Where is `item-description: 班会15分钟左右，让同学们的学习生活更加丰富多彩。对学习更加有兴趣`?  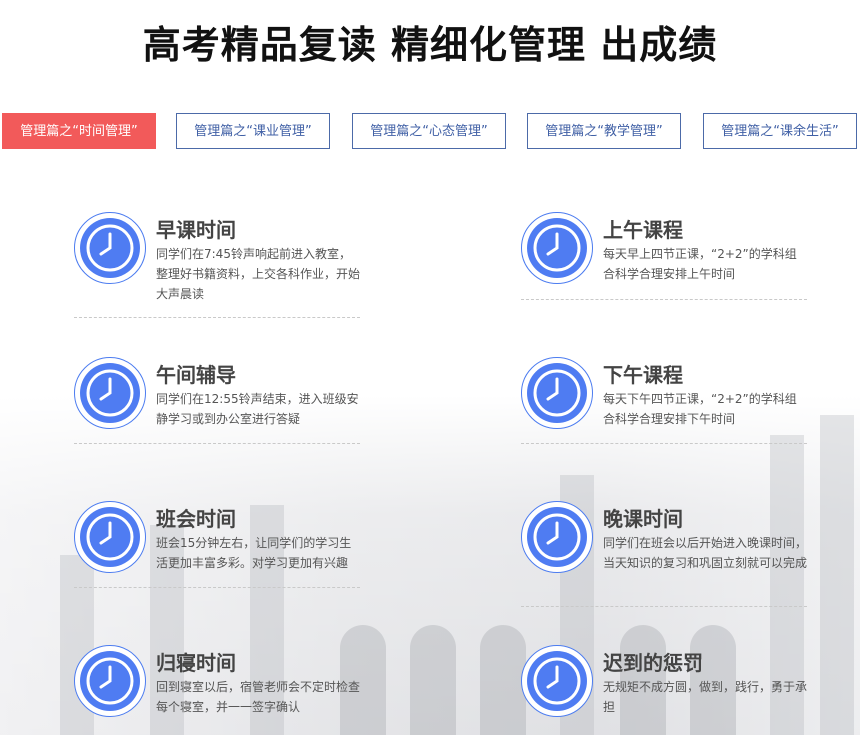 item-description: 班会15分钟左右，让同学们的学习生活更加丰富多彩。对学习更加有兴趣 is located at coordinates (254, 553).